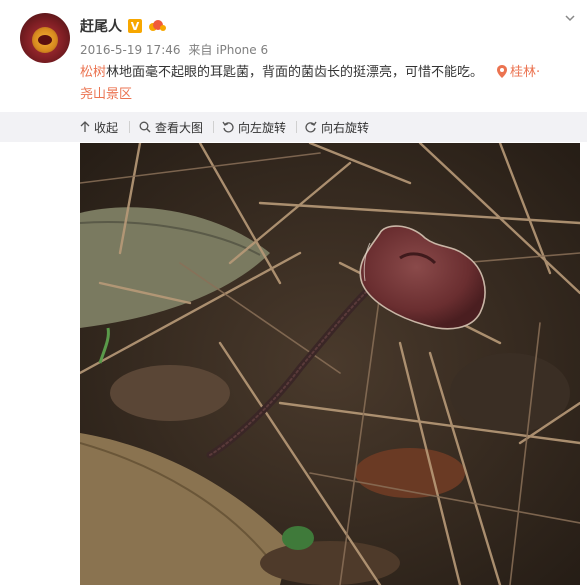 This screenshot has width=587, height=585. I want to click on rotate-right-button: 向右旋转, so click(337, 127).